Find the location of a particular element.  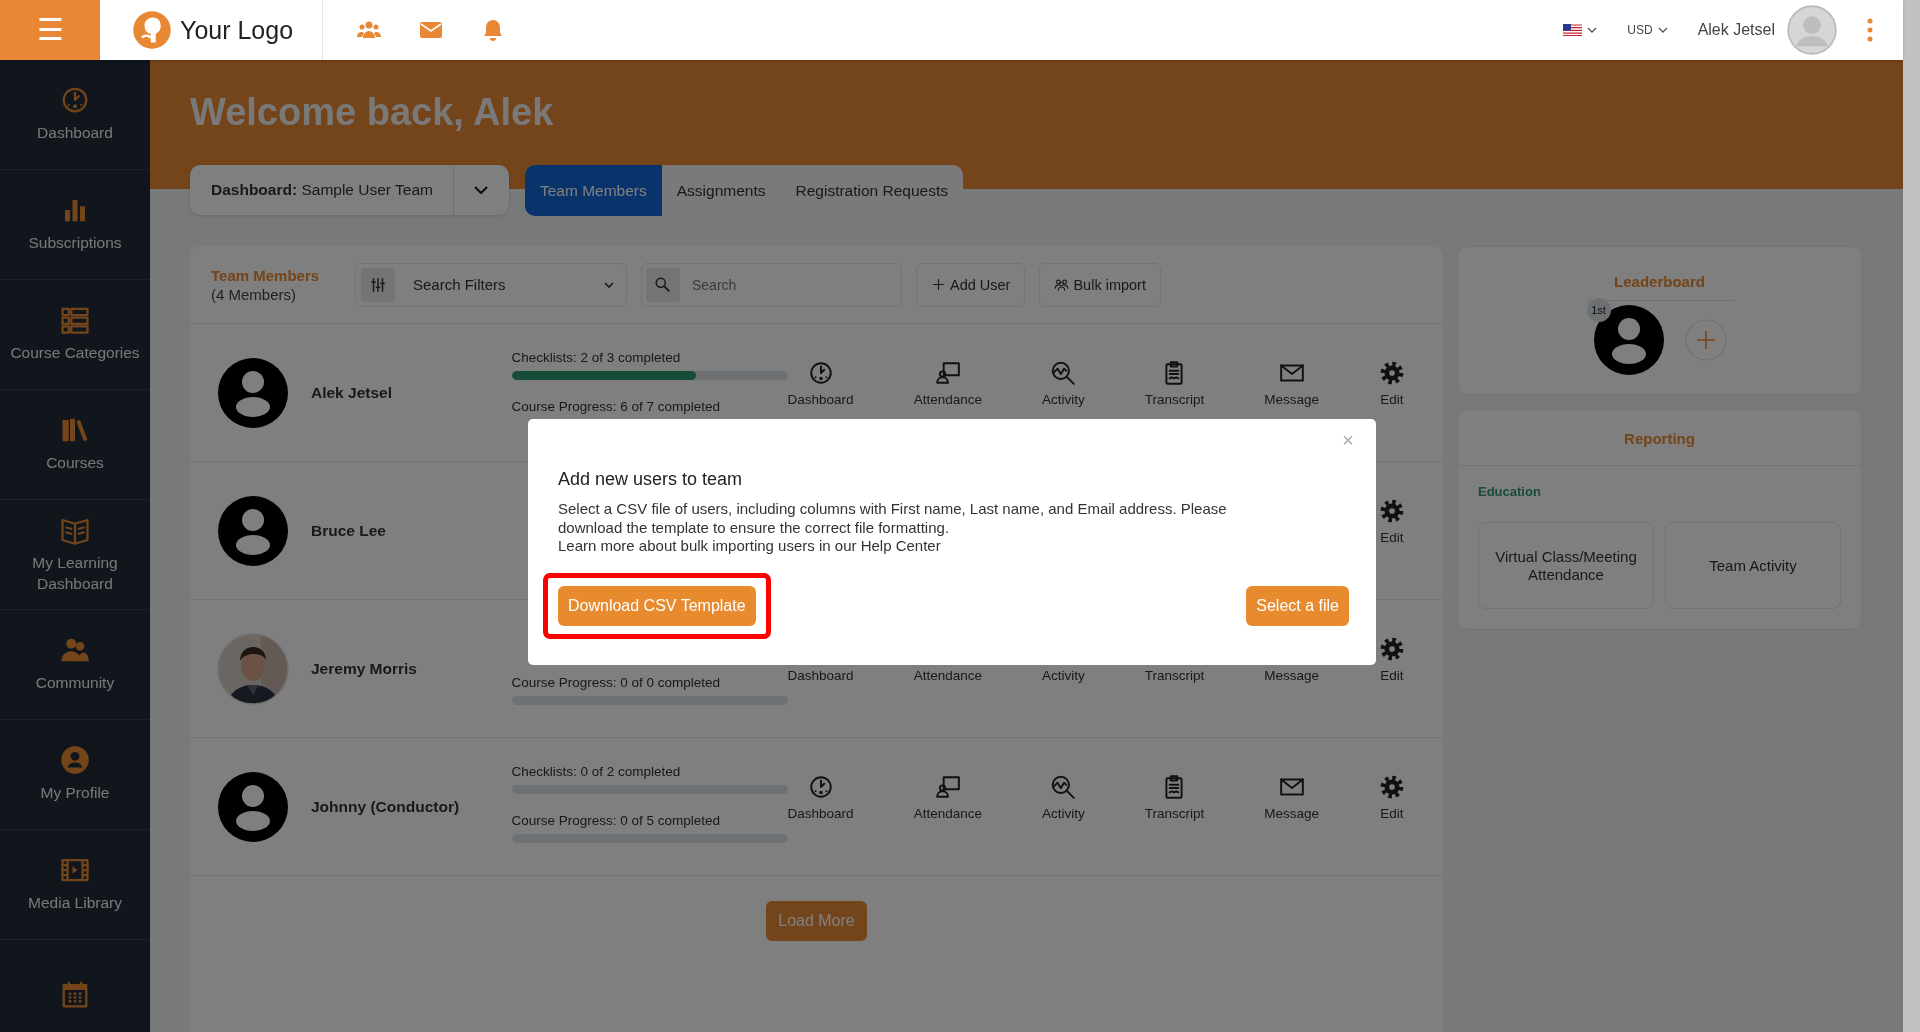

checklist-status: Checklists: 2 of 3 completed is located at coordinates (596, 357).